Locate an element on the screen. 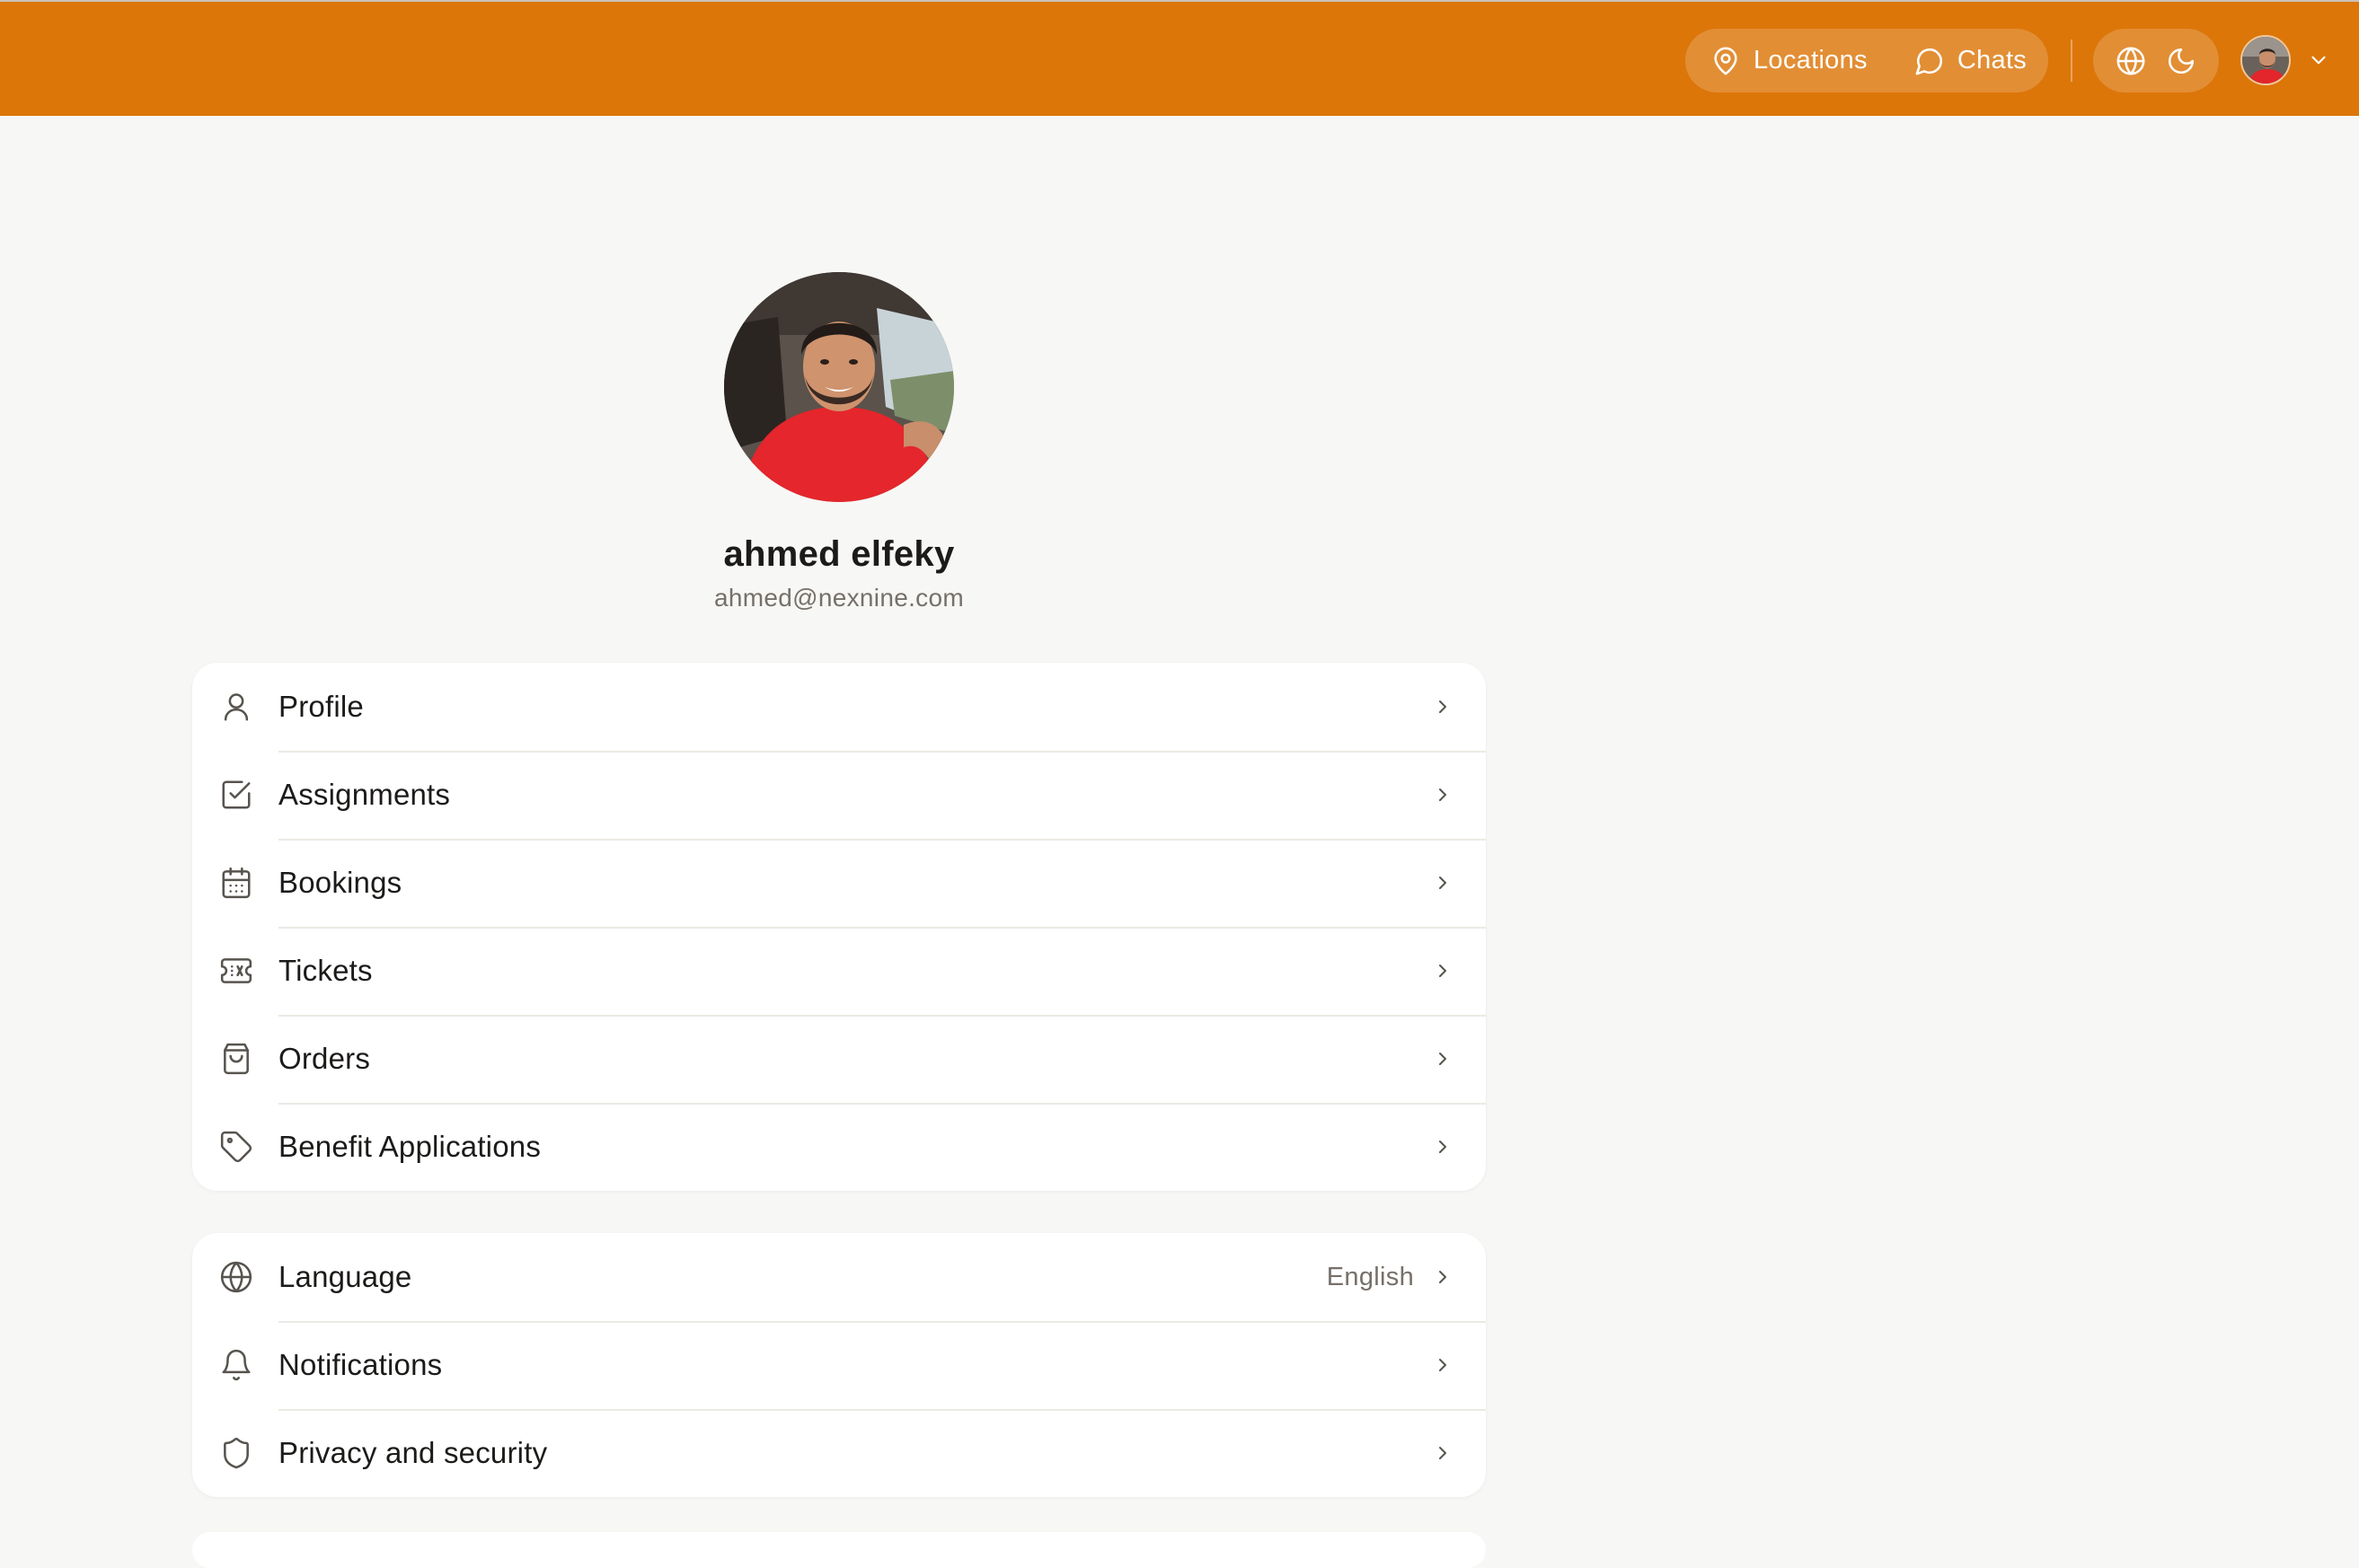 The width and height of the screenshot is (2359, 1568). map-pin-icon is located at coordinates (1725, 61).